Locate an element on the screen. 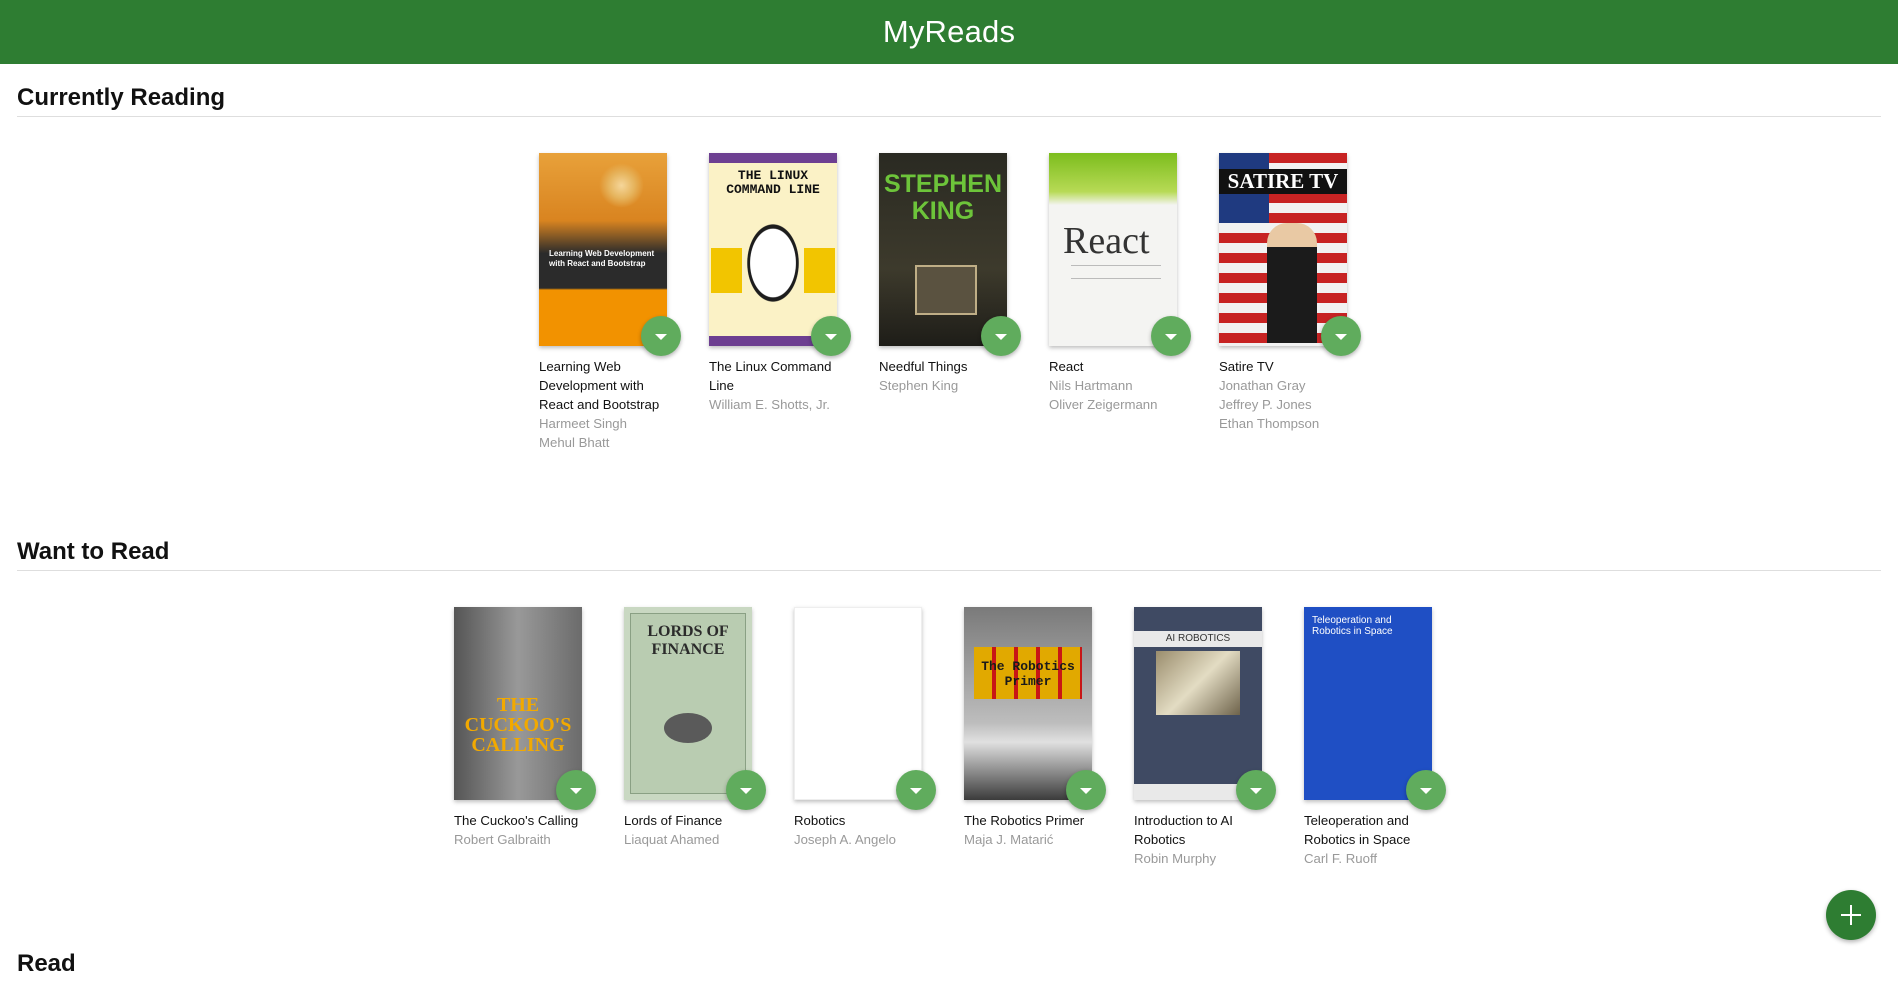 Image resolution: width=1898 pixels, height=982 pixels. cover-text: LORDS OF FINANCE is located at coordinates (688, 640).